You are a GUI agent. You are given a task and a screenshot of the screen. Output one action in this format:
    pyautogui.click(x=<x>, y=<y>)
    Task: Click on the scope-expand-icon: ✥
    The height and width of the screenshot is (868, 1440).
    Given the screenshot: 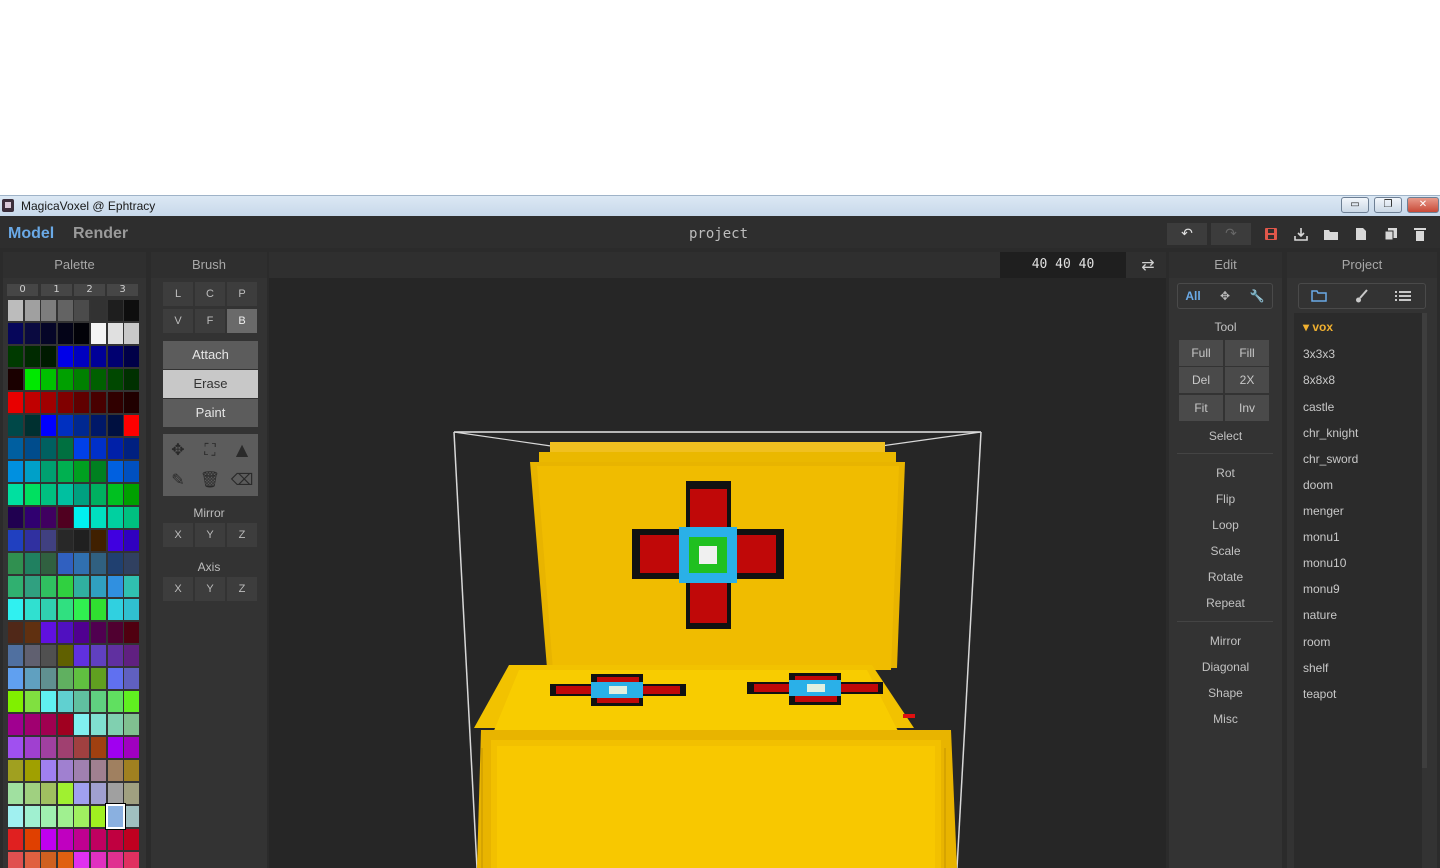 What is the action you would take?
    pyautogui.click(x=1225, y=296)
    